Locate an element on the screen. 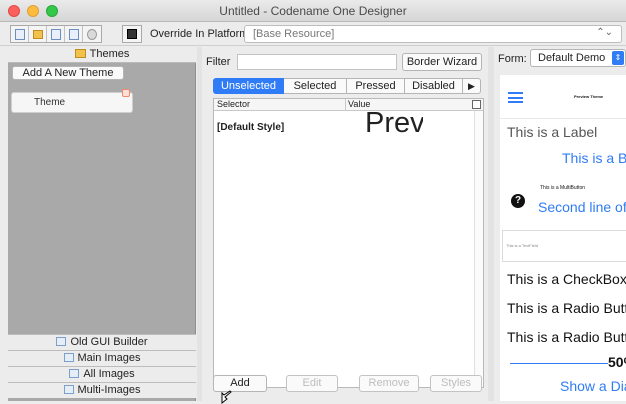  preview-multibutton-line2: Second line of text is located at coordinates (582, 207).